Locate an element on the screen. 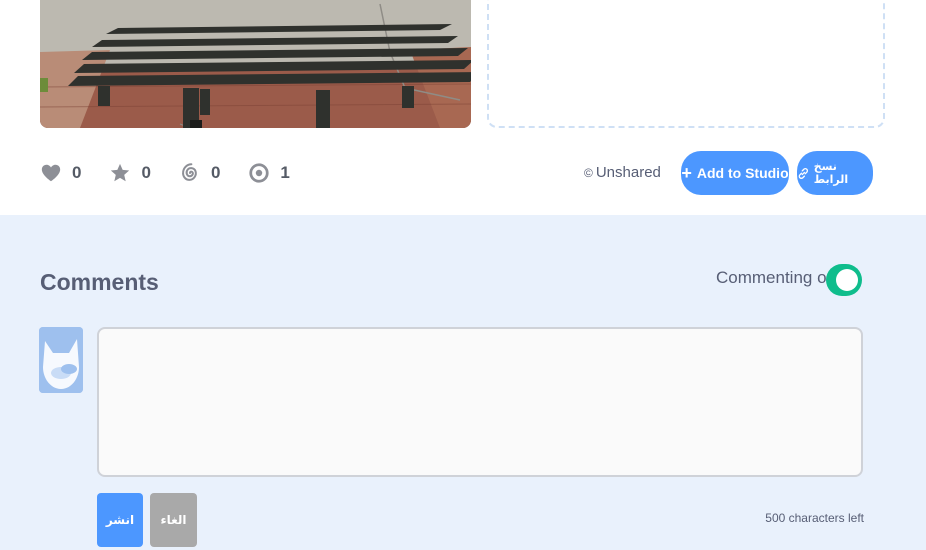 This screenshot has width=926, height=550. copyright-icon: © is located at coordinates (588, 172).